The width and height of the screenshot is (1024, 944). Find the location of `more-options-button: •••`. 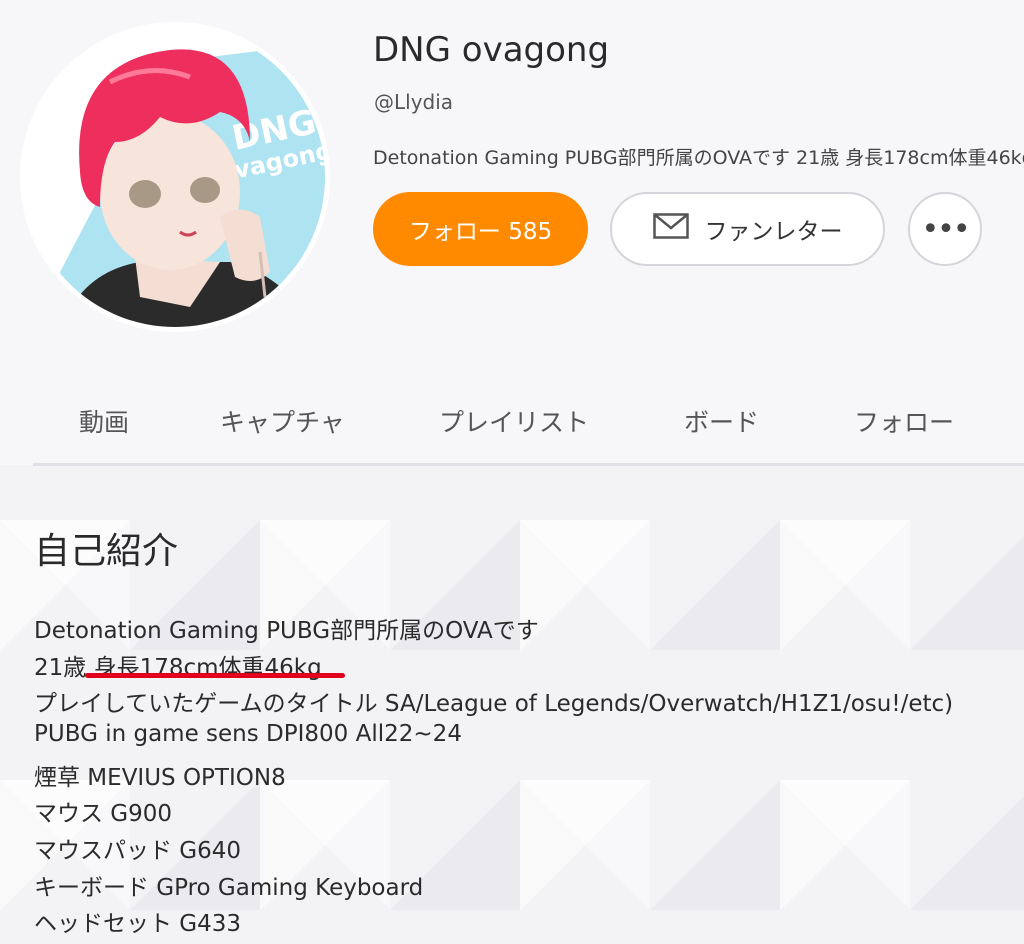

more-options-button: ••• is located at coordinates (945, 229).